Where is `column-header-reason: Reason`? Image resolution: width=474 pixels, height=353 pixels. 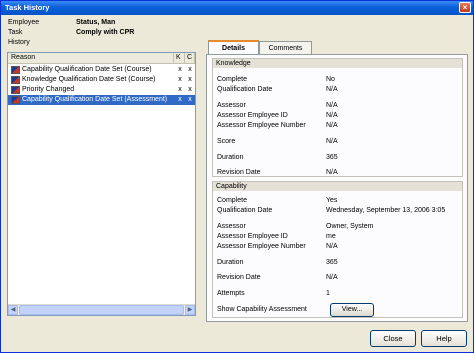 column-header-reason: Reason is located at coordinates (91, 58).